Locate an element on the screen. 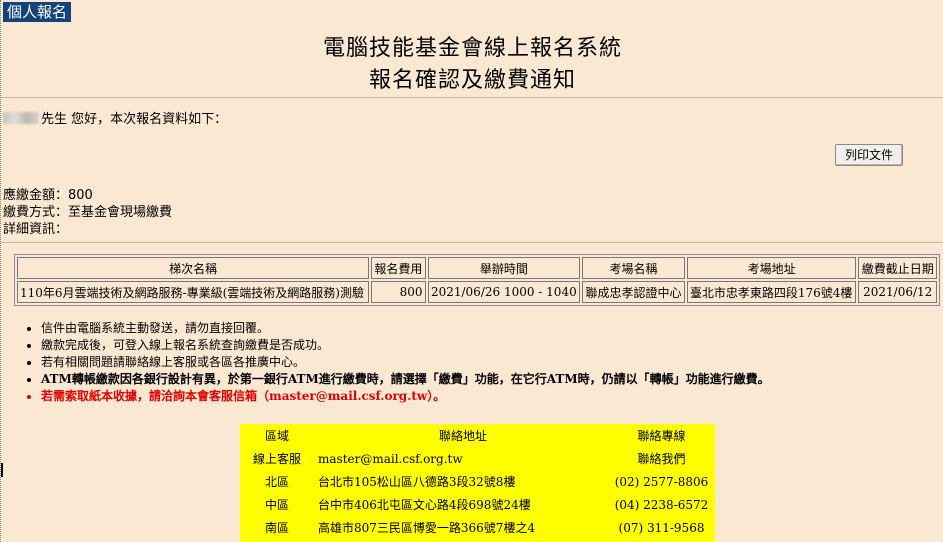 The width and height of the screenshot is (943, 542). contact-region: 南區 is located at coordinates (276, 528).